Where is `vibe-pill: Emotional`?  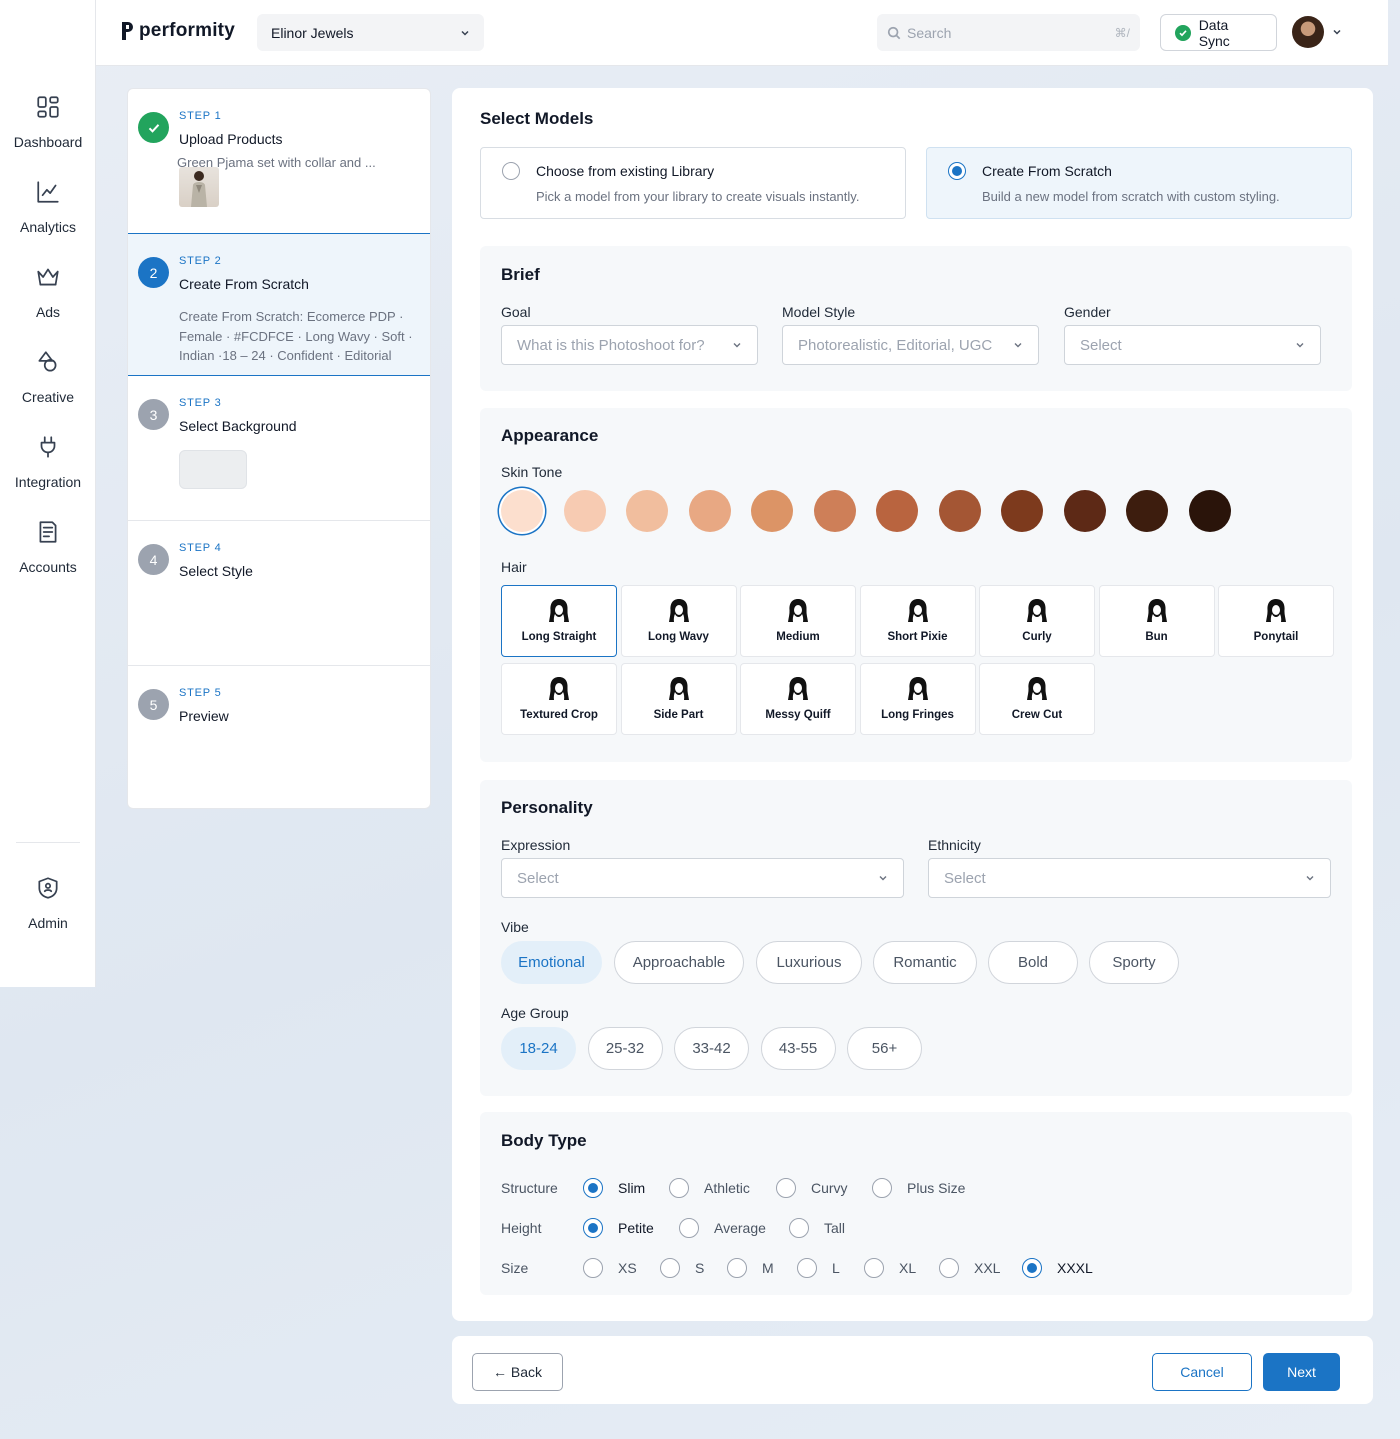 vibe-pill: Emotional is located at coordinates (551, 962).